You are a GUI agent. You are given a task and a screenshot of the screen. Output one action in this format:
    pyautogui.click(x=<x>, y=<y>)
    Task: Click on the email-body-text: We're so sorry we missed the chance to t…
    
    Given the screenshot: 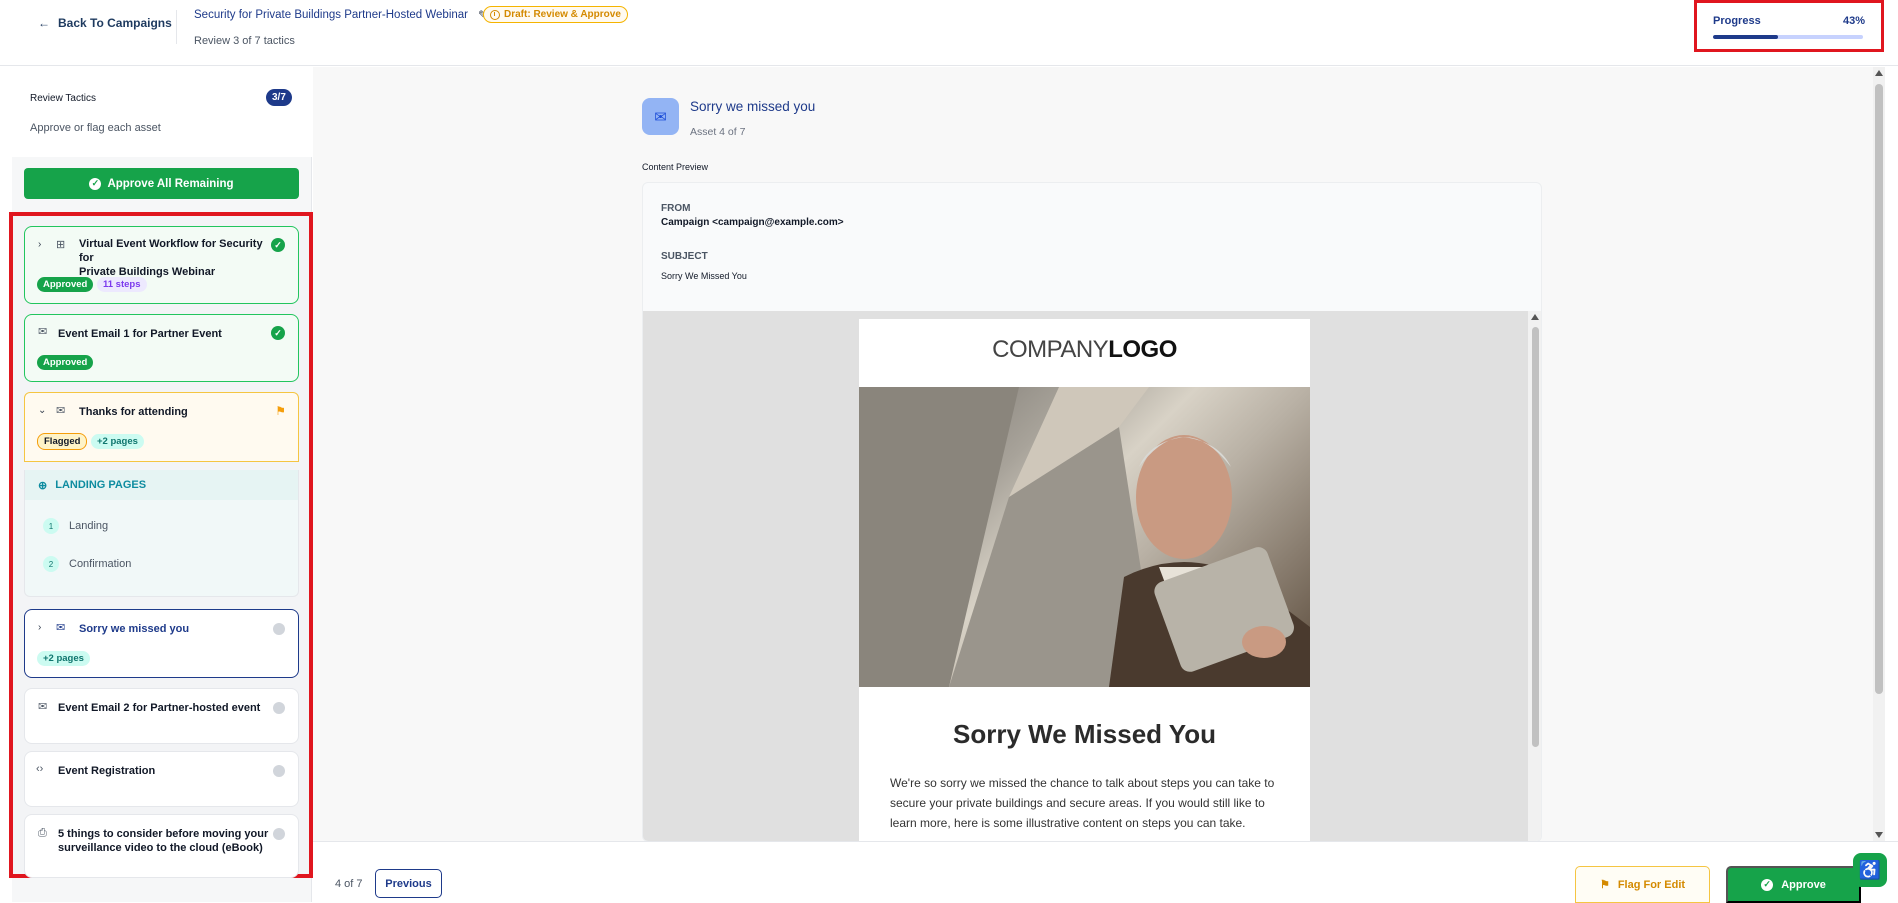 What is the action you would take?
    pyautogui.click(x=1082, y=803)
    